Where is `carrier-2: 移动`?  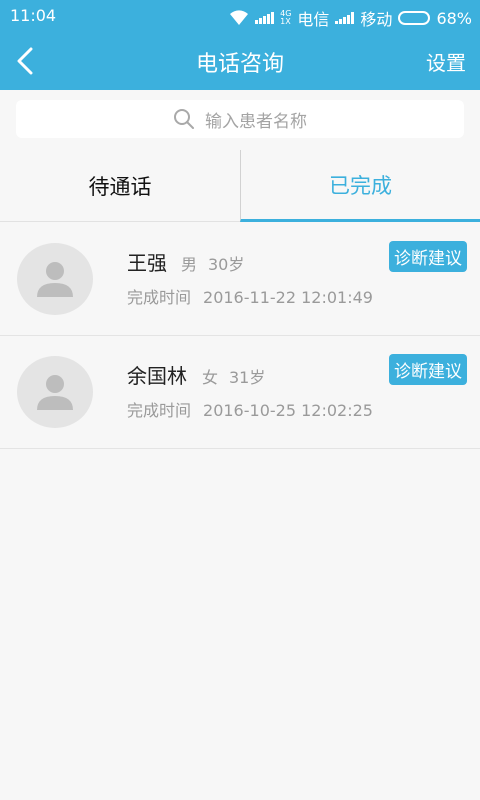
carrier-2: 移动 is located at coordinates (376, 19).